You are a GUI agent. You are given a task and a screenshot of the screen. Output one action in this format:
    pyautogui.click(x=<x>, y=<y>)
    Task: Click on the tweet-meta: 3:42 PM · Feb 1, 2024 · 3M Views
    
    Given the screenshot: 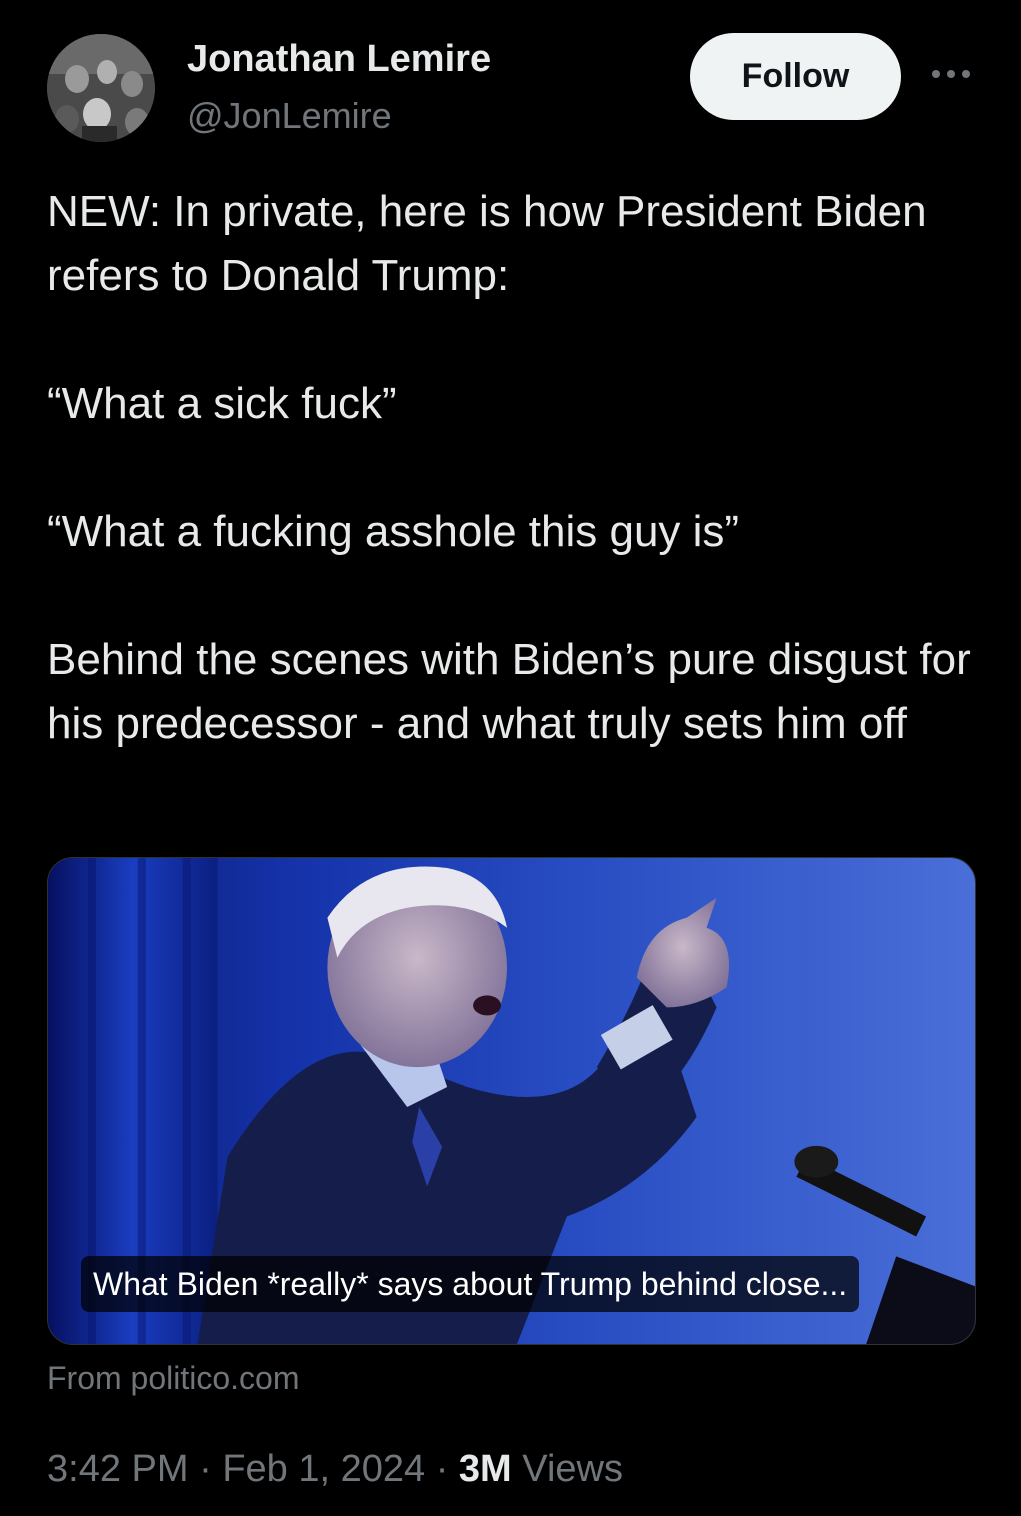 What is the action you would take?
    pyautogui.click(x=335, y=1469)
    